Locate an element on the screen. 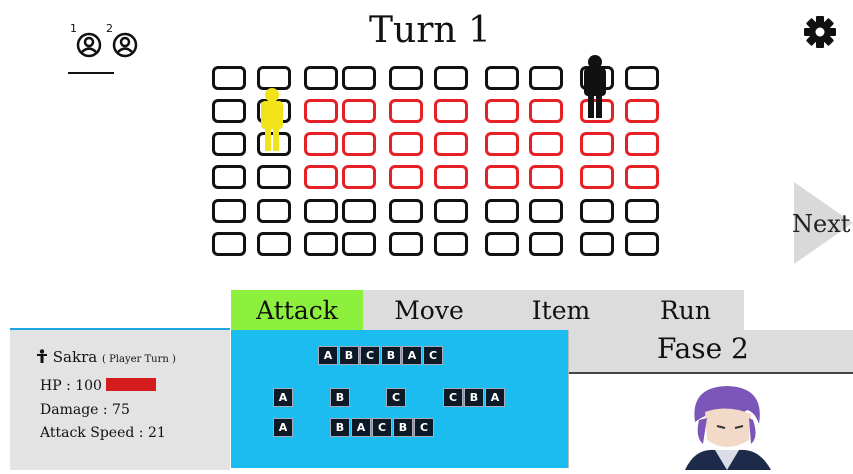  player-2-number: 2 is located at coordinates (109, 28).